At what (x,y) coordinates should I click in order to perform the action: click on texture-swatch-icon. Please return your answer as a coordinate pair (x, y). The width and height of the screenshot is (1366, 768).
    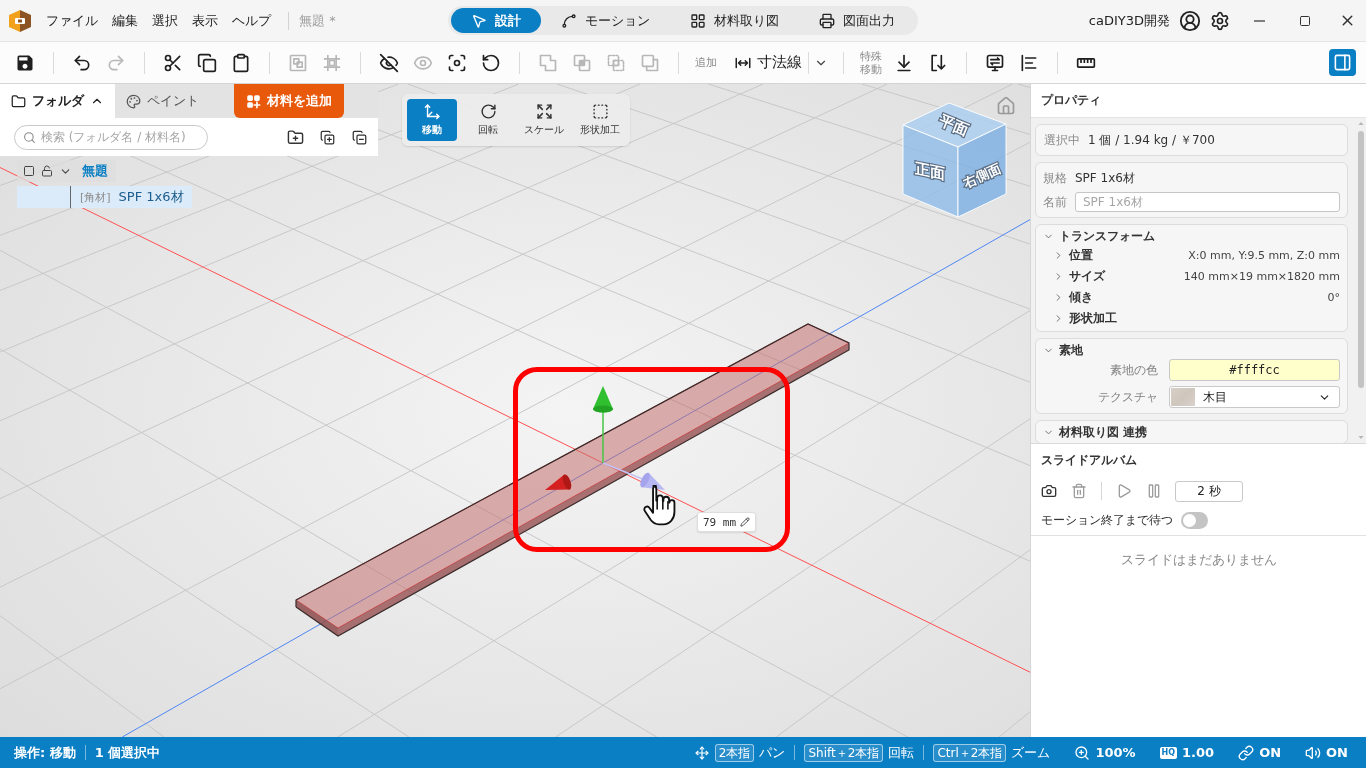
    Looking at the image, I should click on (1183, 397).